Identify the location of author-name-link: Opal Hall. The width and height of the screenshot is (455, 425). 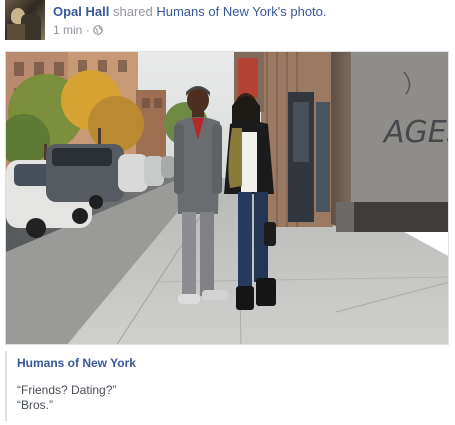
(81, 11).